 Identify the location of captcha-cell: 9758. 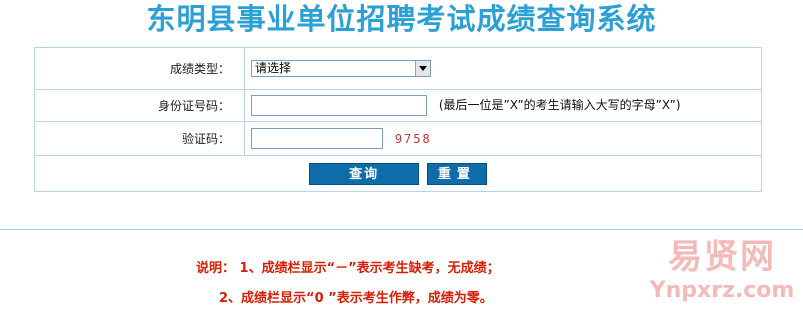
(503, 138).